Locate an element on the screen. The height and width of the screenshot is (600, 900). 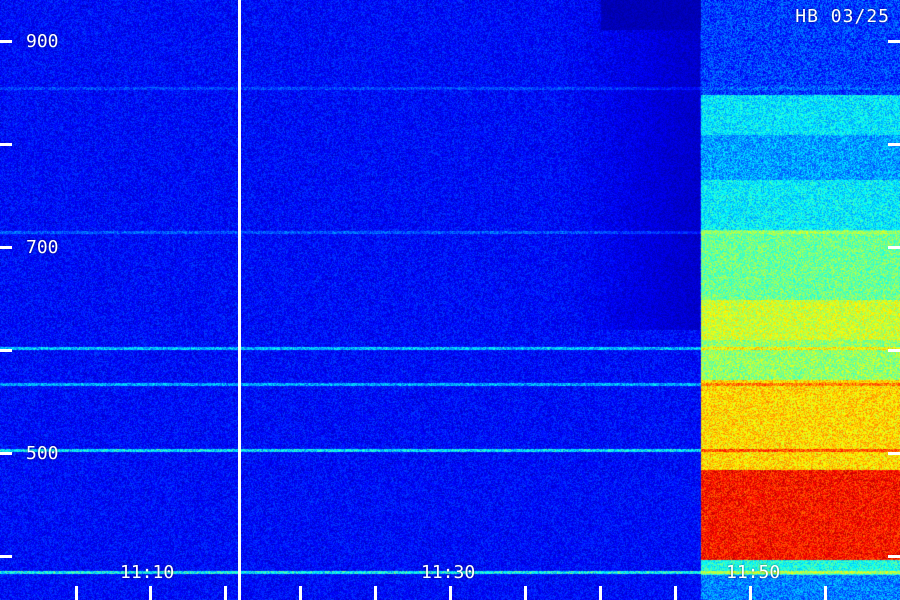
x-tick-label-1130: 11:30 is located at coordinates (448, 572).